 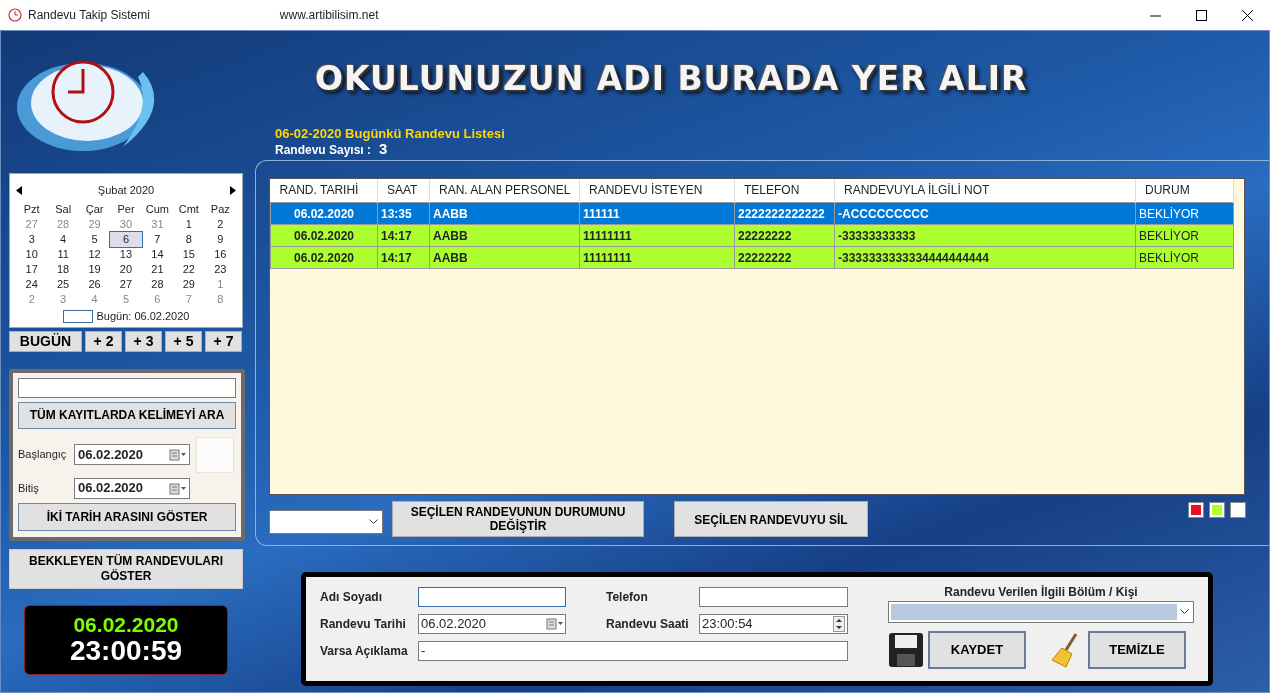 I want to click on weekday-label: Cum, so click(x=157, y=209).